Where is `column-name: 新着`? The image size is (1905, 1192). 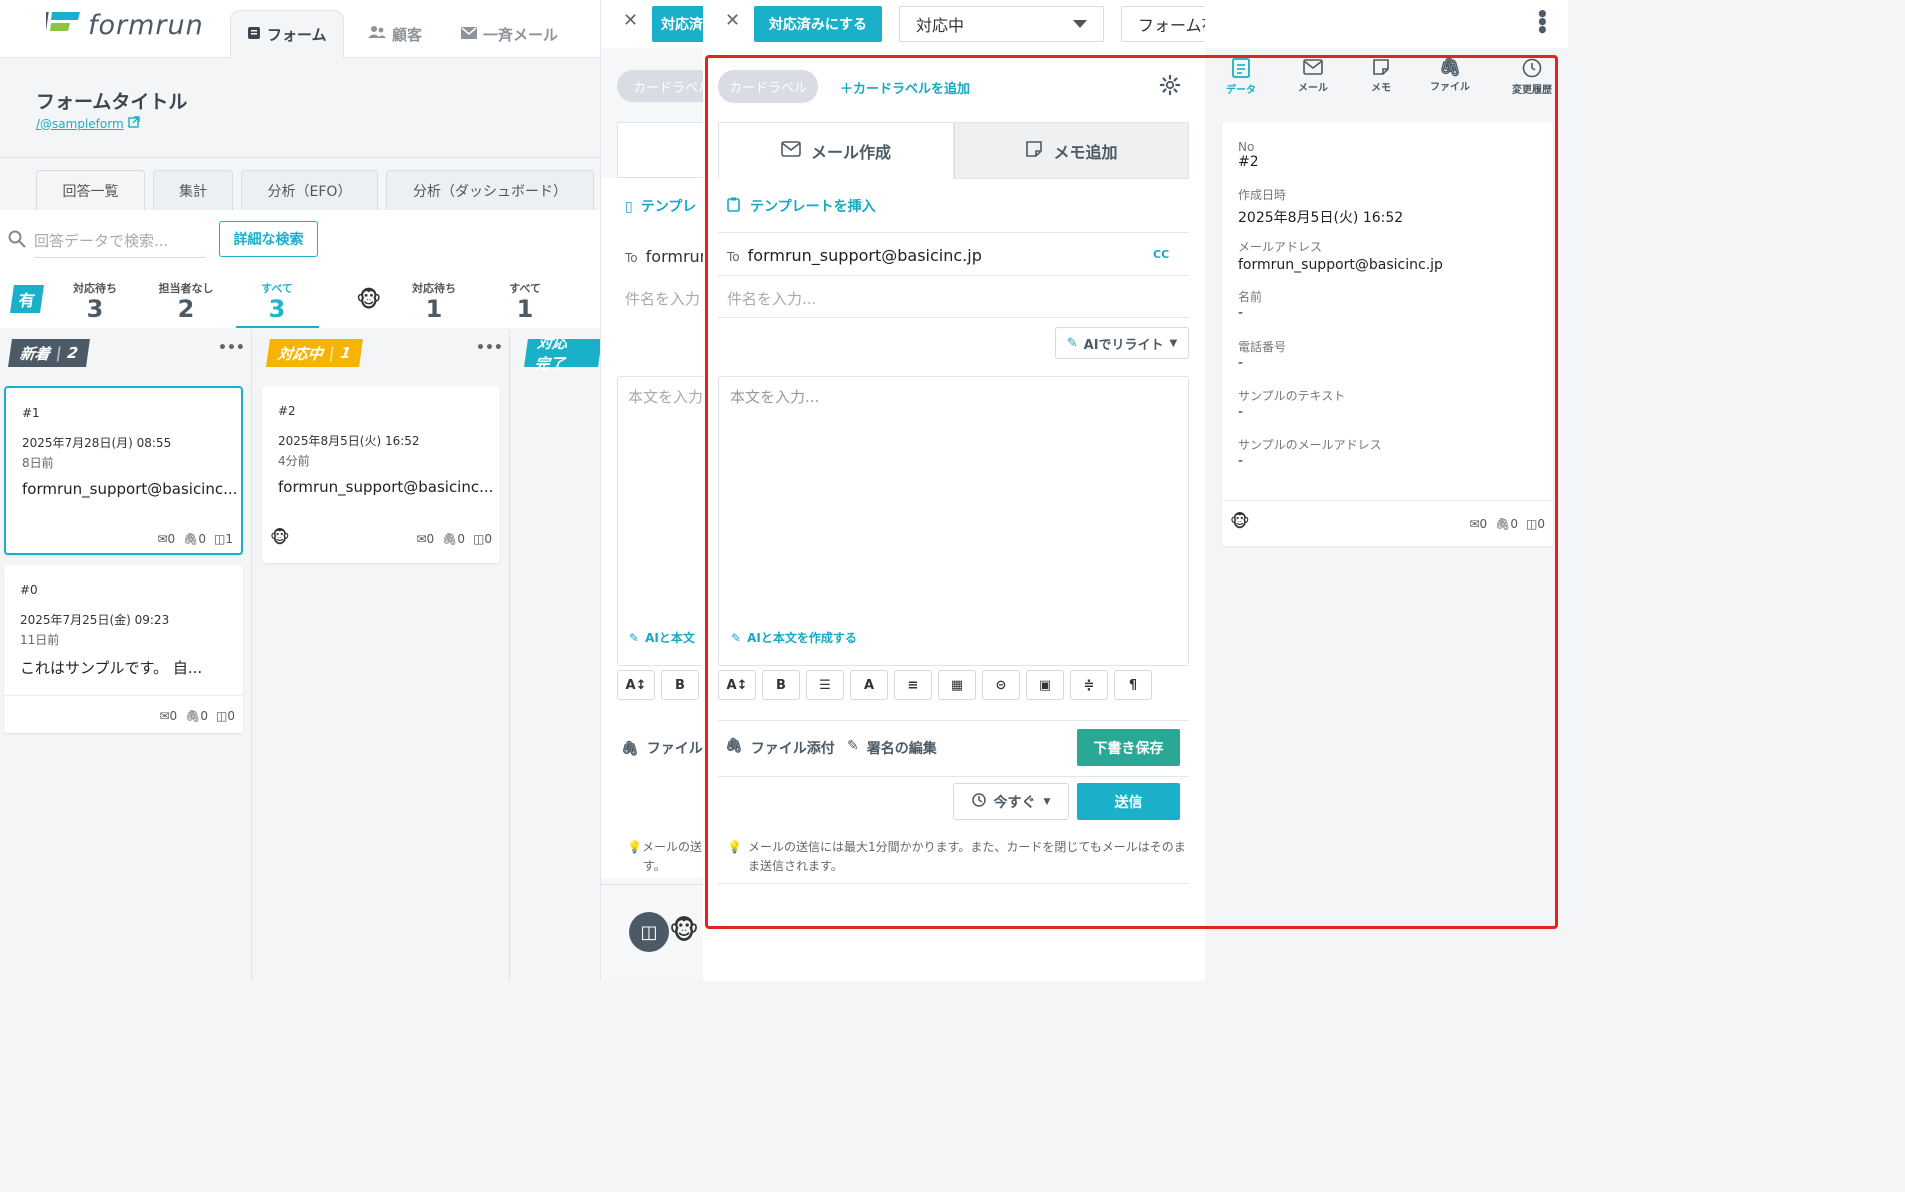 column-name: 新着 is located at coordinates (35, 353).